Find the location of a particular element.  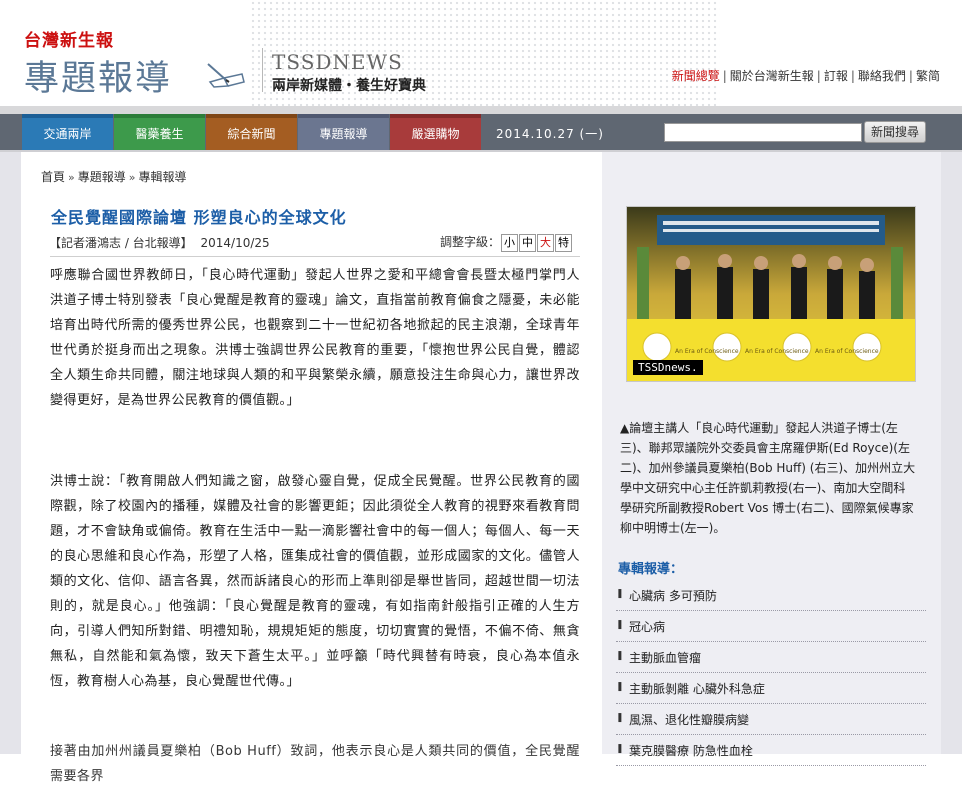

byline-date: 2014/10/25 is located at coordinates (235, 243).